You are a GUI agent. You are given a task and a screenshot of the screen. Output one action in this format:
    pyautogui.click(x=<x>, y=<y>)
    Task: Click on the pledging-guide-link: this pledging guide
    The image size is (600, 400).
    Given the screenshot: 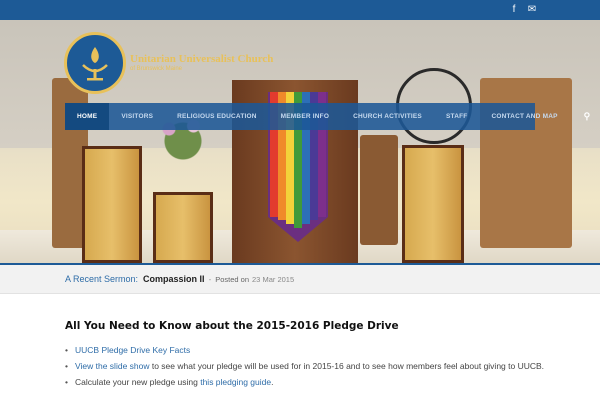 What is the action you would take?
    pyautogui.click(x=235, y=382)
    